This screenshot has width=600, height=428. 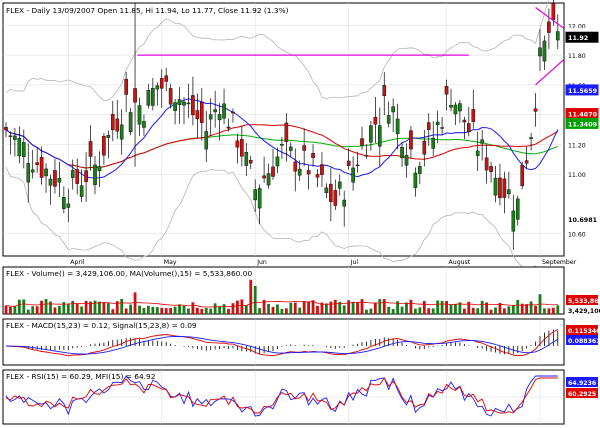 What do you see at coordinates (261, 262) in the screenshot?
I see `month-label: Jun` at bounding box center [261, 262].